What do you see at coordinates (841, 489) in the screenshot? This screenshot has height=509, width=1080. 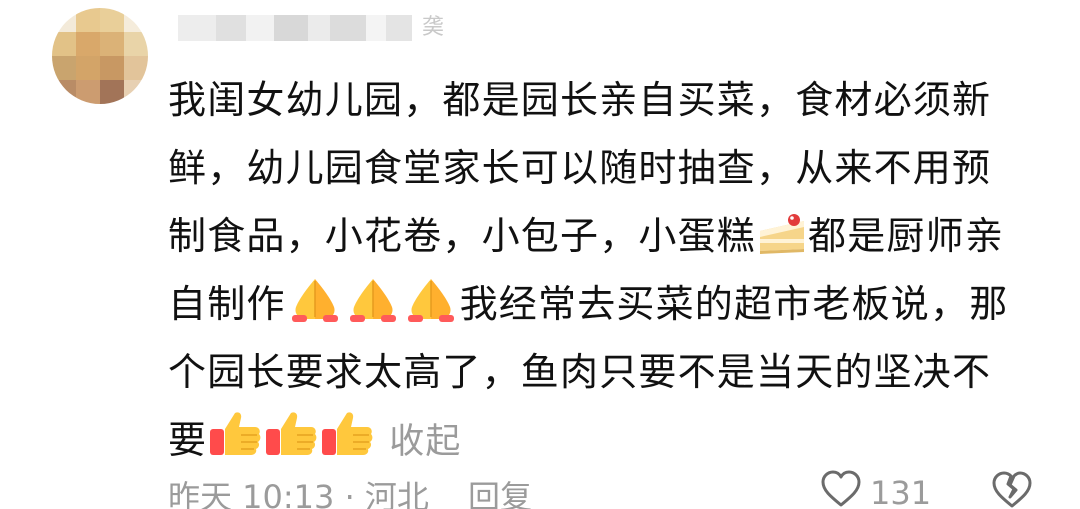 I see `heart-outline-icon` at bounding box center [841, 489].